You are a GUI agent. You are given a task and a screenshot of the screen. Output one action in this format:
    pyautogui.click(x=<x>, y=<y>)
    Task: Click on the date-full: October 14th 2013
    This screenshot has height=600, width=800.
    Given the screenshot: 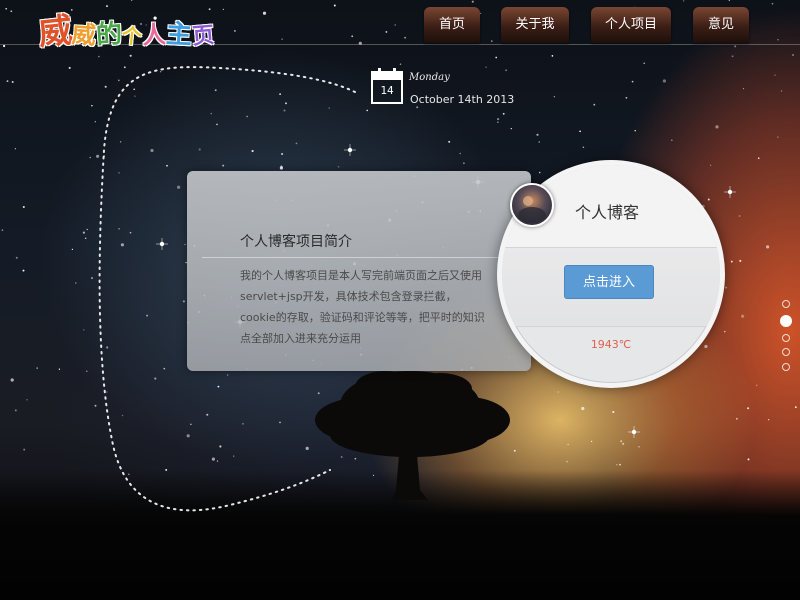 What is the action you would take?
    pyautogui.click(x=462, y=99)
    